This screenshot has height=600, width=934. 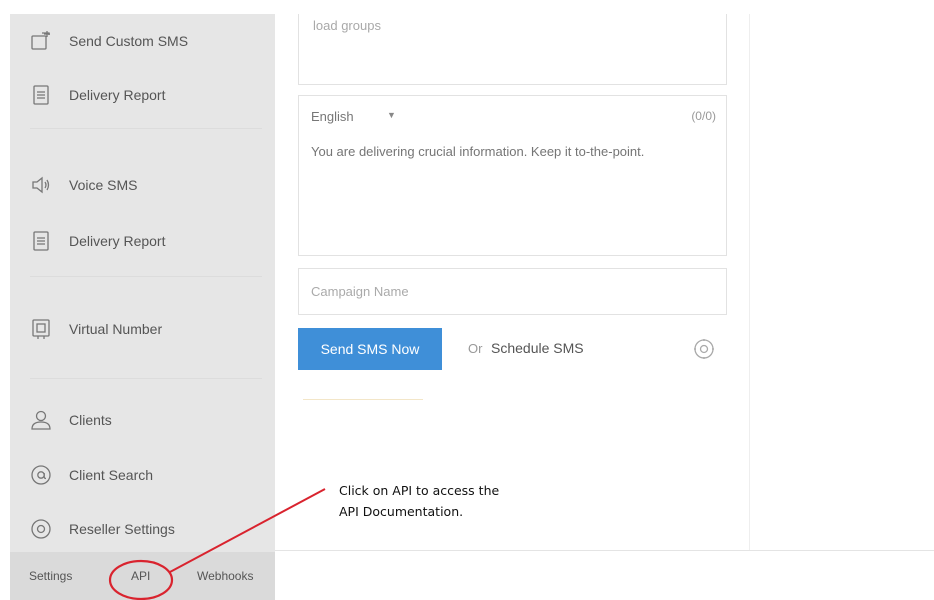 I want to click on faint-divider, so click(x=363, y=399).